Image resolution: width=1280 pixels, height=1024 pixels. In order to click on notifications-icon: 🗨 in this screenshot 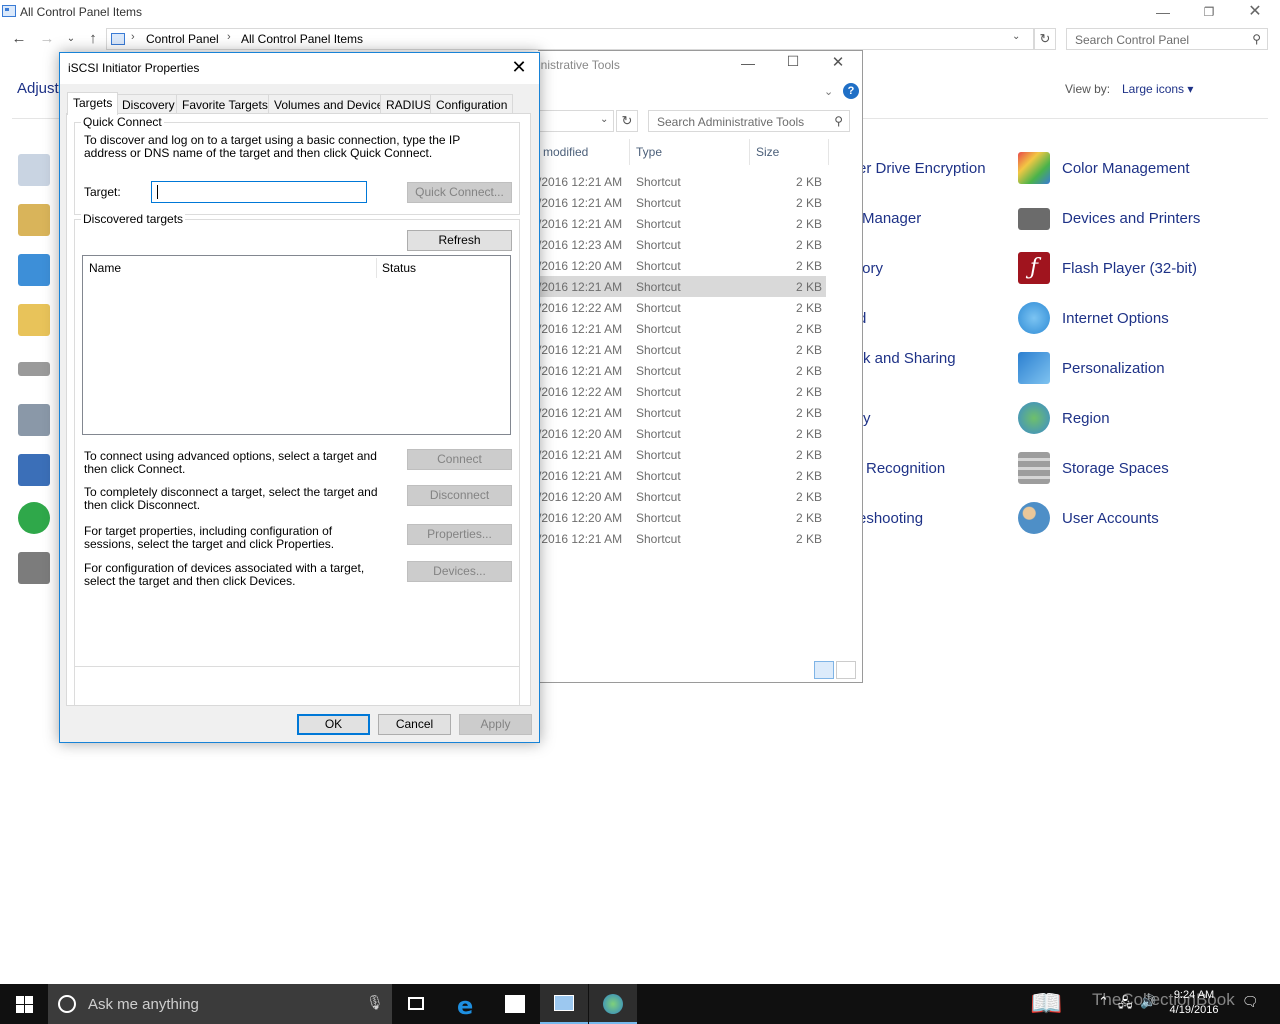, I will do `click(1250, 1002)`.